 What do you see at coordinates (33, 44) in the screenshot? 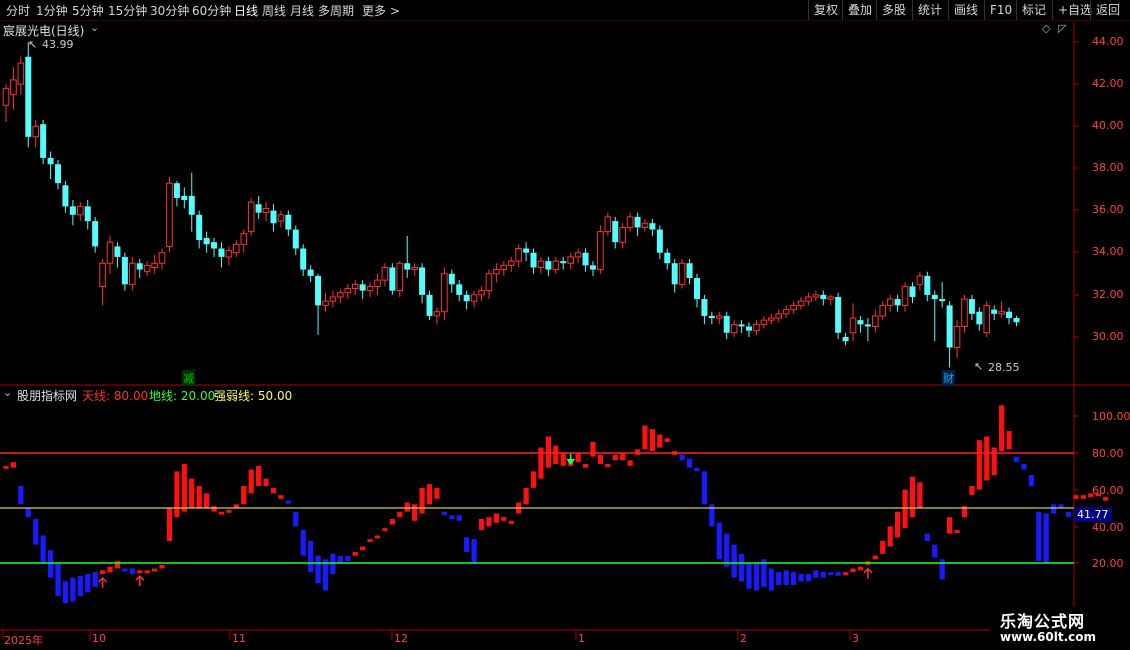
I see `high-arrow-icon: ↖` at bounding box center [33, 44].